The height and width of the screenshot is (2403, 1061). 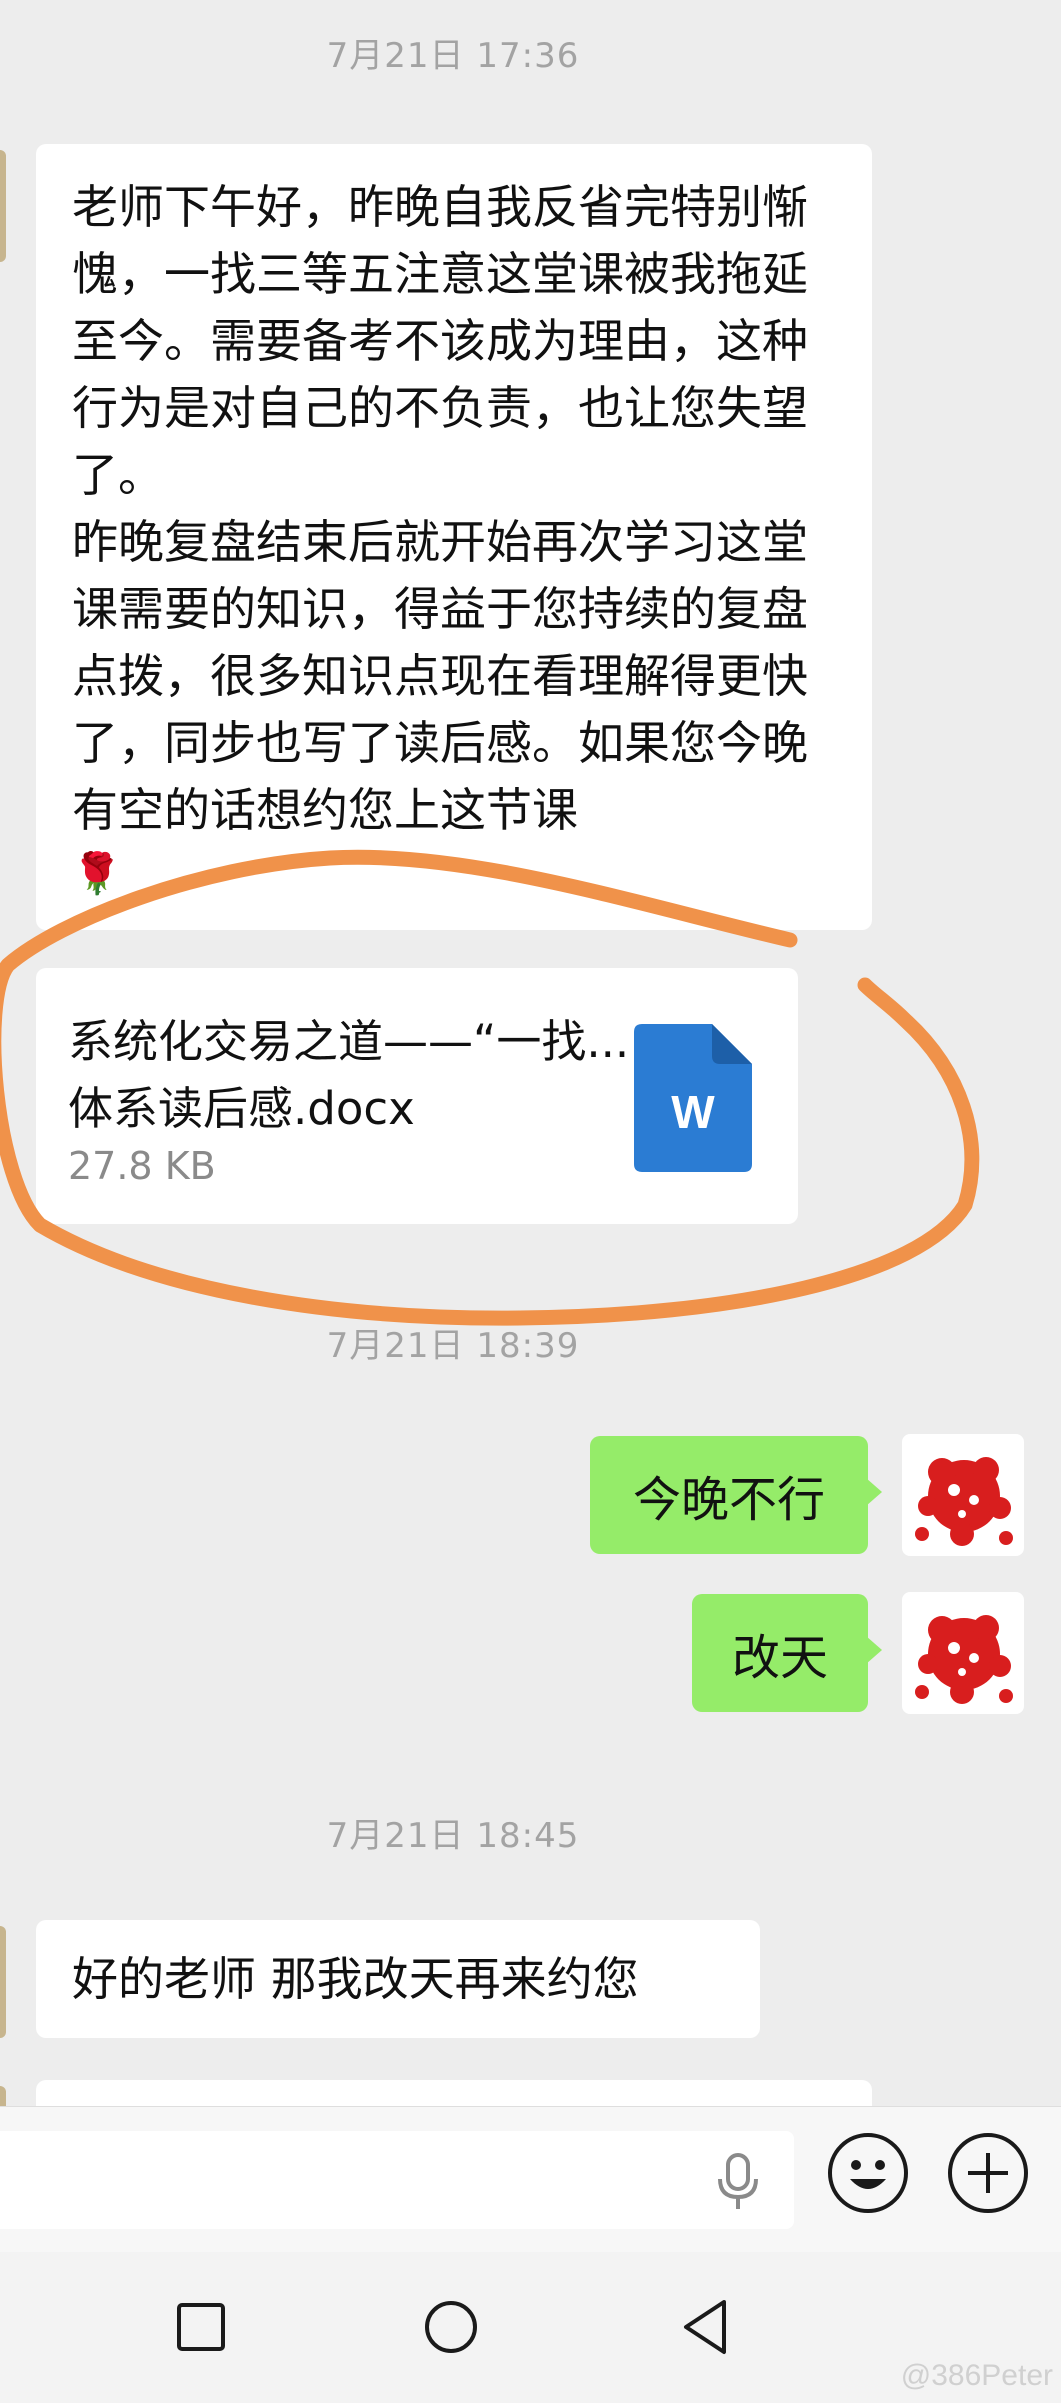 I want to click on sent-message-bubble: 今晚不行, so click(x=736, y=1495).